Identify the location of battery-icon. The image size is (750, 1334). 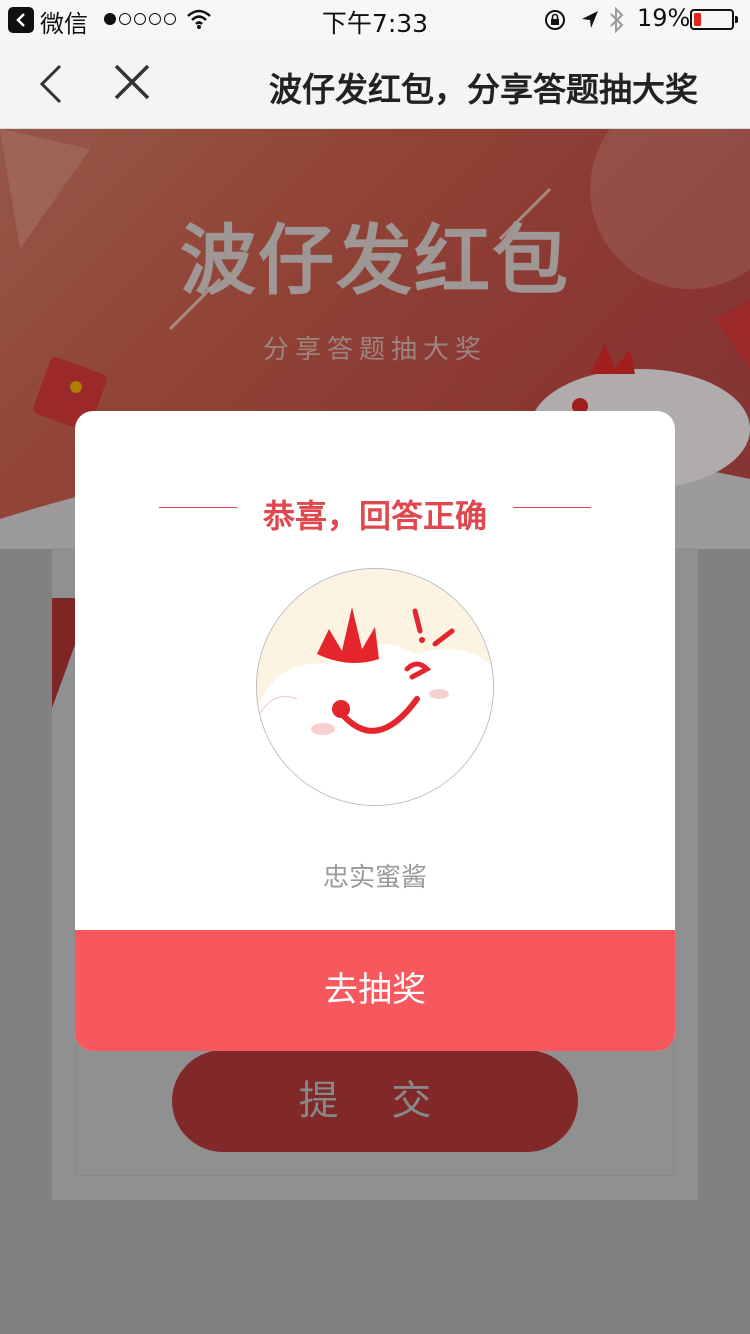
(714, 19).